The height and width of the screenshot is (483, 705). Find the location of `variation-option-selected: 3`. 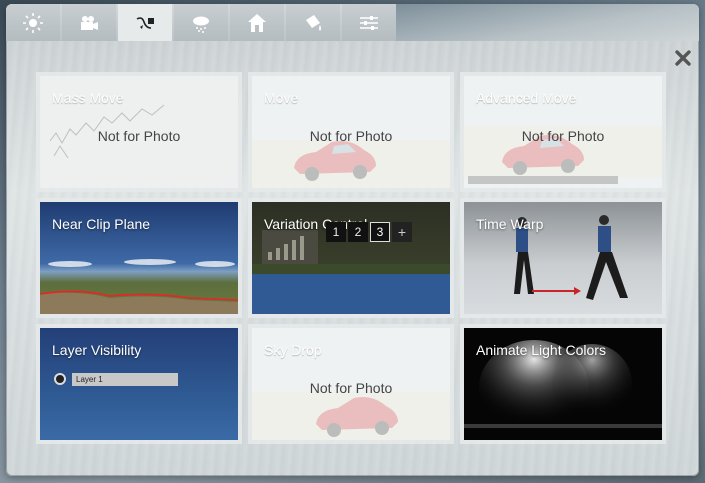

variation-option-selected: 3 is located at coordinates (380, 232).